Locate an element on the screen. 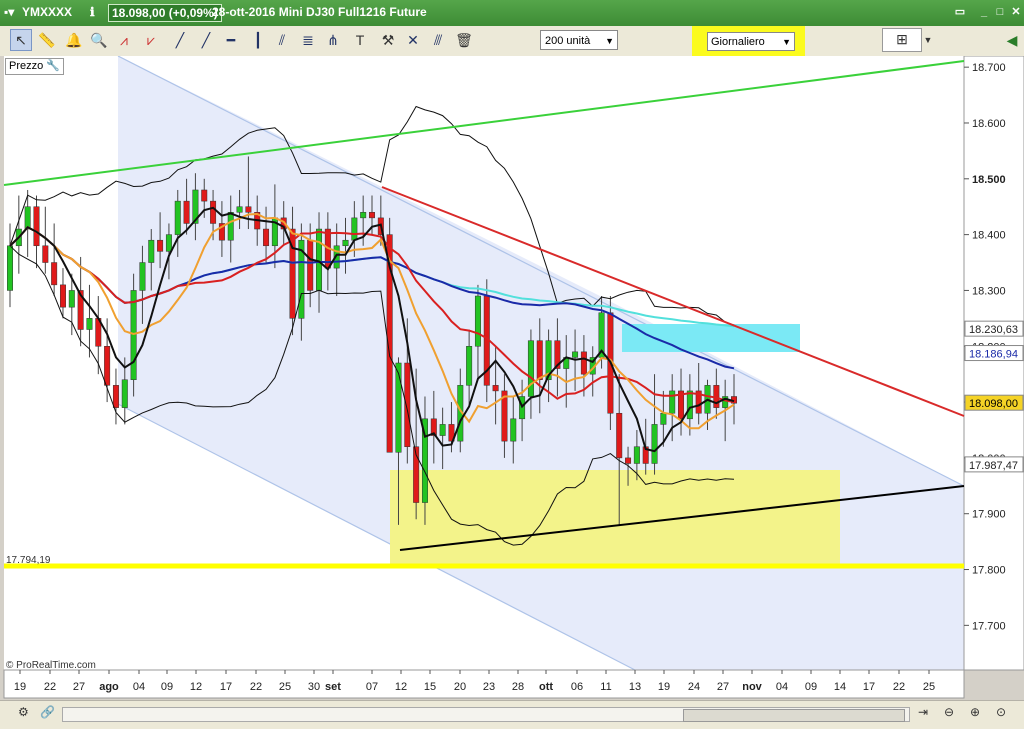  horizontal-scrollbar is located at coordinates (486, 714).